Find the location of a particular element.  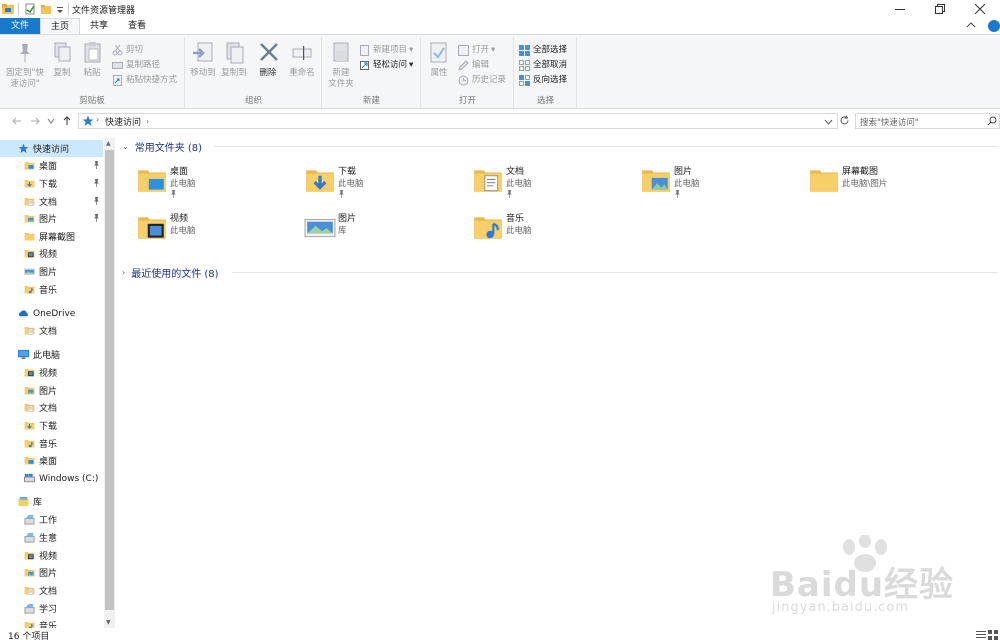

delete-button: 删除 is located at coordinates (268, 60).